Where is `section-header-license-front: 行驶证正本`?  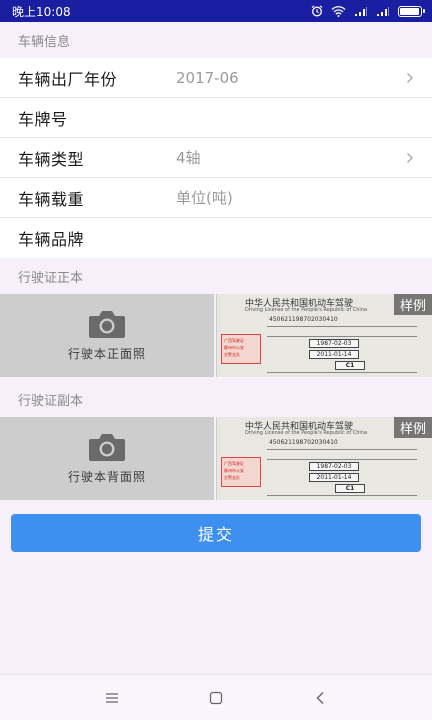
section-header-license-front: 行驶证正本 is located at coordinates (51, 278).